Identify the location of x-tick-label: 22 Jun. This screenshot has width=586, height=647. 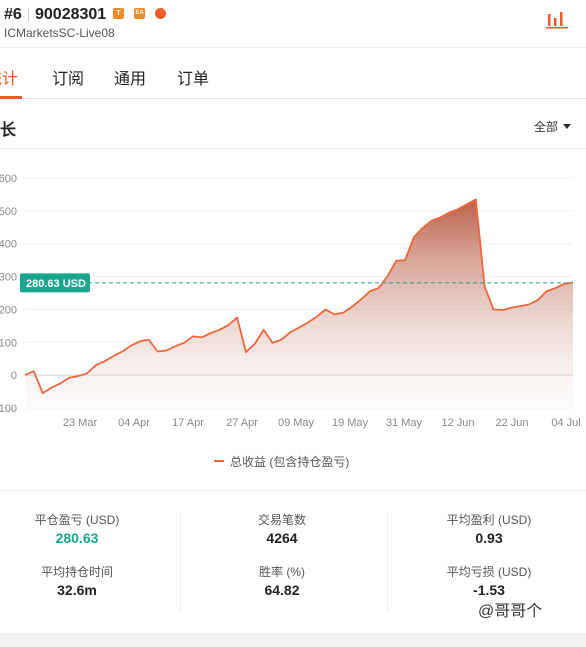
(511, 423).